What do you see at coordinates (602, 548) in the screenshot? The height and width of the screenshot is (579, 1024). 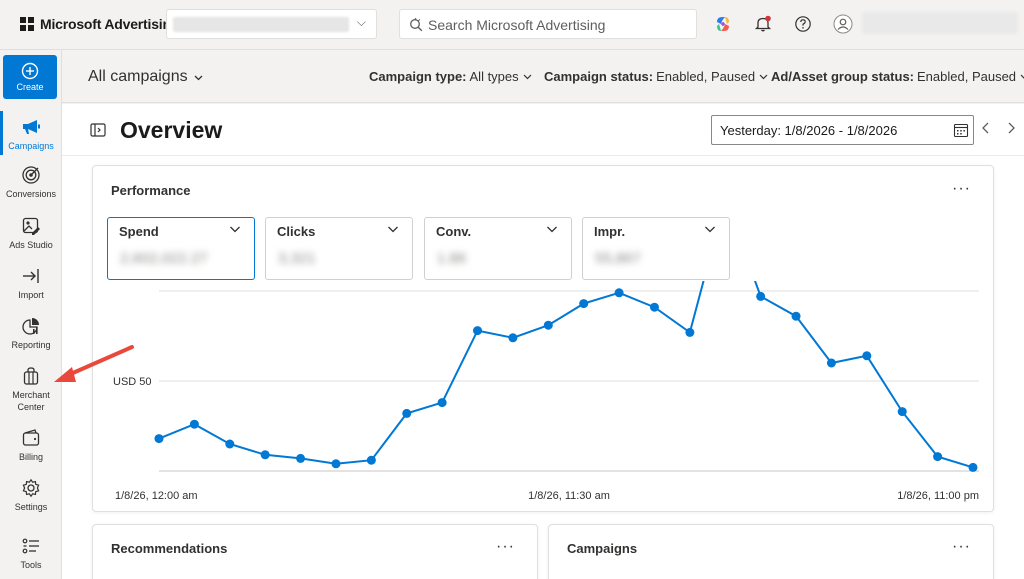 I see `card-title: Campaigns` at bounding box center [602, 548].